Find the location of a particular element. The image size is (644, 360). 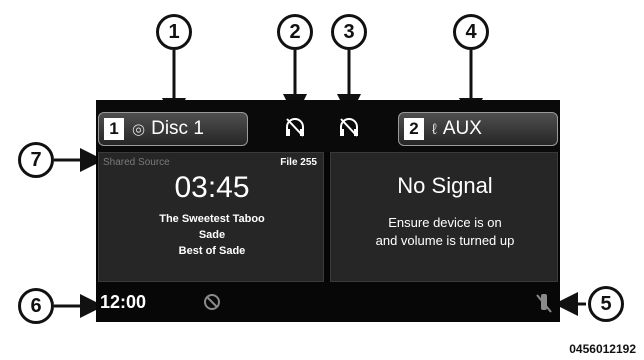

callout-7: 7 is located at coordinates (36, 160).